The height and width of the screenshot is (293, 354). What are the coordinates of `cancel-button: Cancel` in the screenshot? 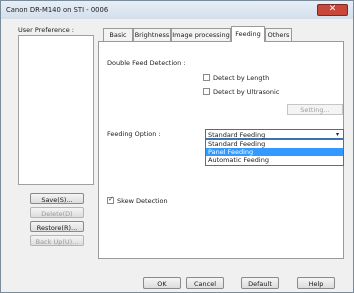 It's located at (205, 283).